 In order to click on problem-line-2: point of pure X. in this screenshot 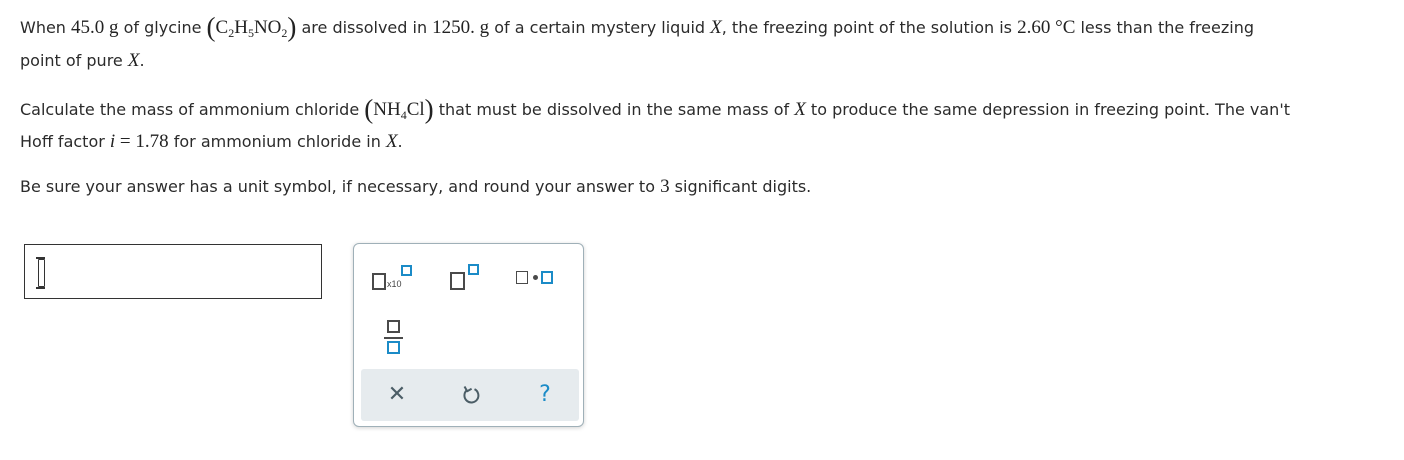, I will do `click(82, 60)`.